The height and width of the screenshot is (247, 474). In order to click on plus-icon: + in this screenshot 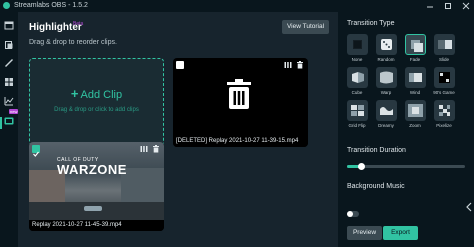, I will do `click(74, 93)`.